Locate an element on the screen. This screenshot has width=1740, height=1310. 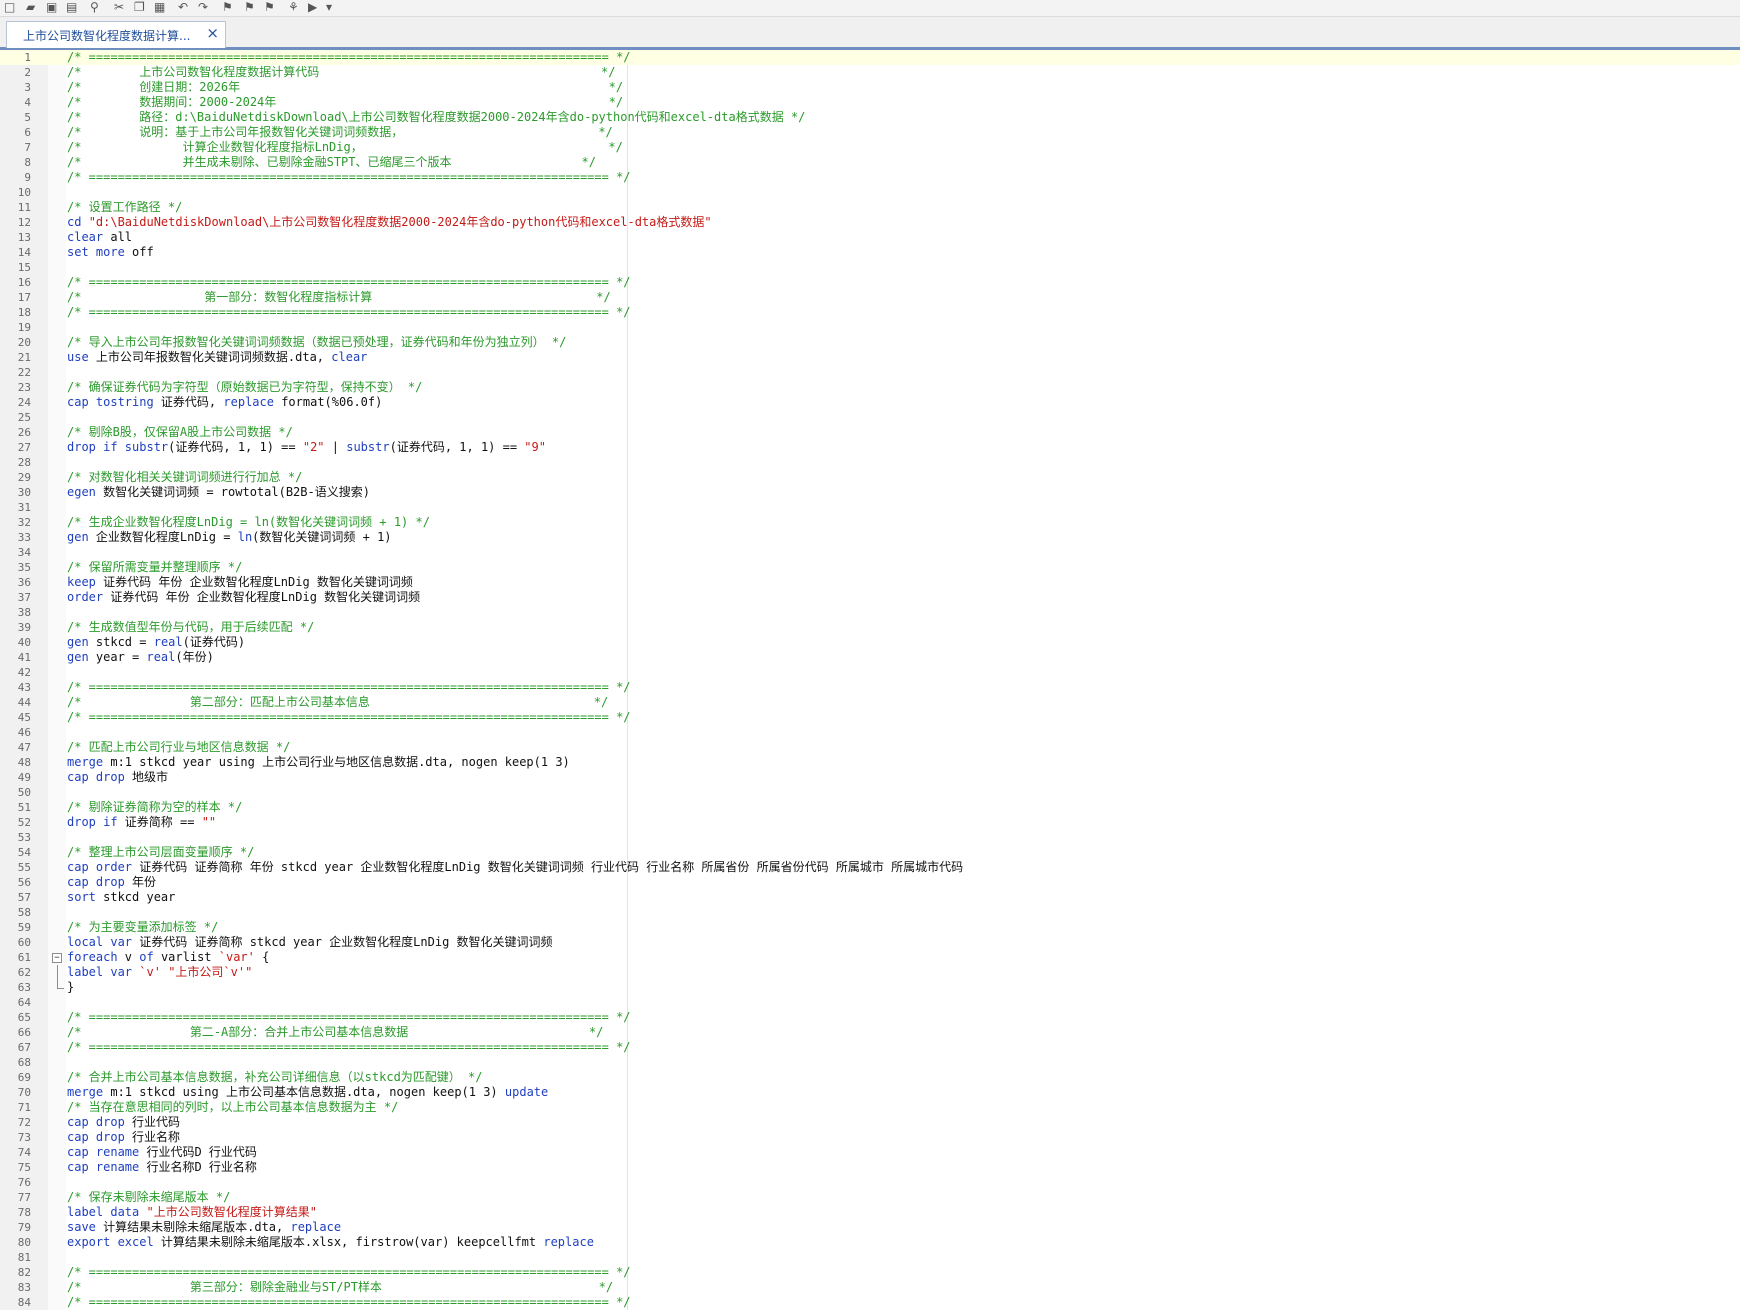
code-line: 17 /* 第一部分：数智化程度指标计算 */ is located at coordinates (870, 297).